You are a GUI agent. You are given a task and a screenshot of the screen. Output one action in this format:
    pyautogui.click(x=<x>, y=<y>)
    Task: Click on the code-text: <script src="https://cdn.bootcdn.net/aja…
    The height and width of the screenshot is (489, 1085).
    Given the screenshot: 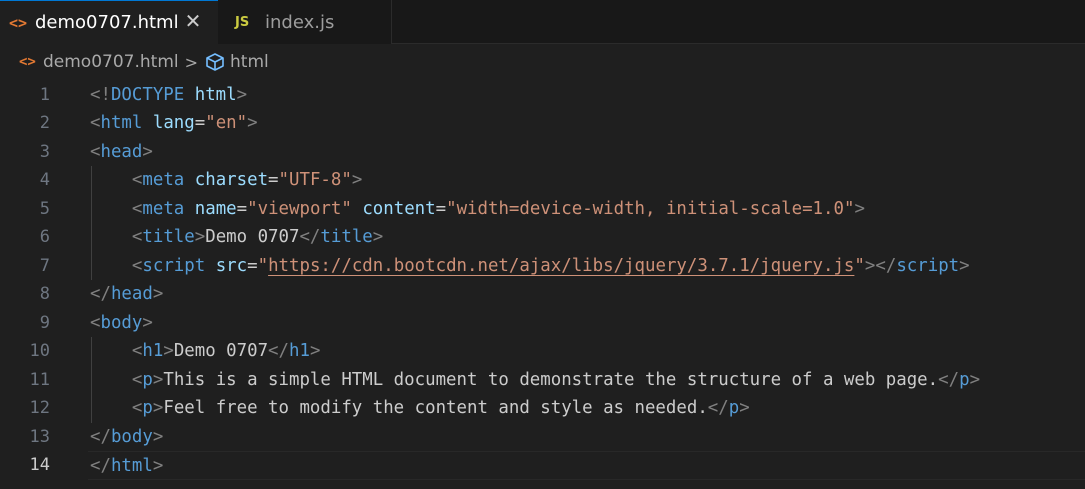 What is the action you would take?
    pyautogui.click(x=530, y=266)
    